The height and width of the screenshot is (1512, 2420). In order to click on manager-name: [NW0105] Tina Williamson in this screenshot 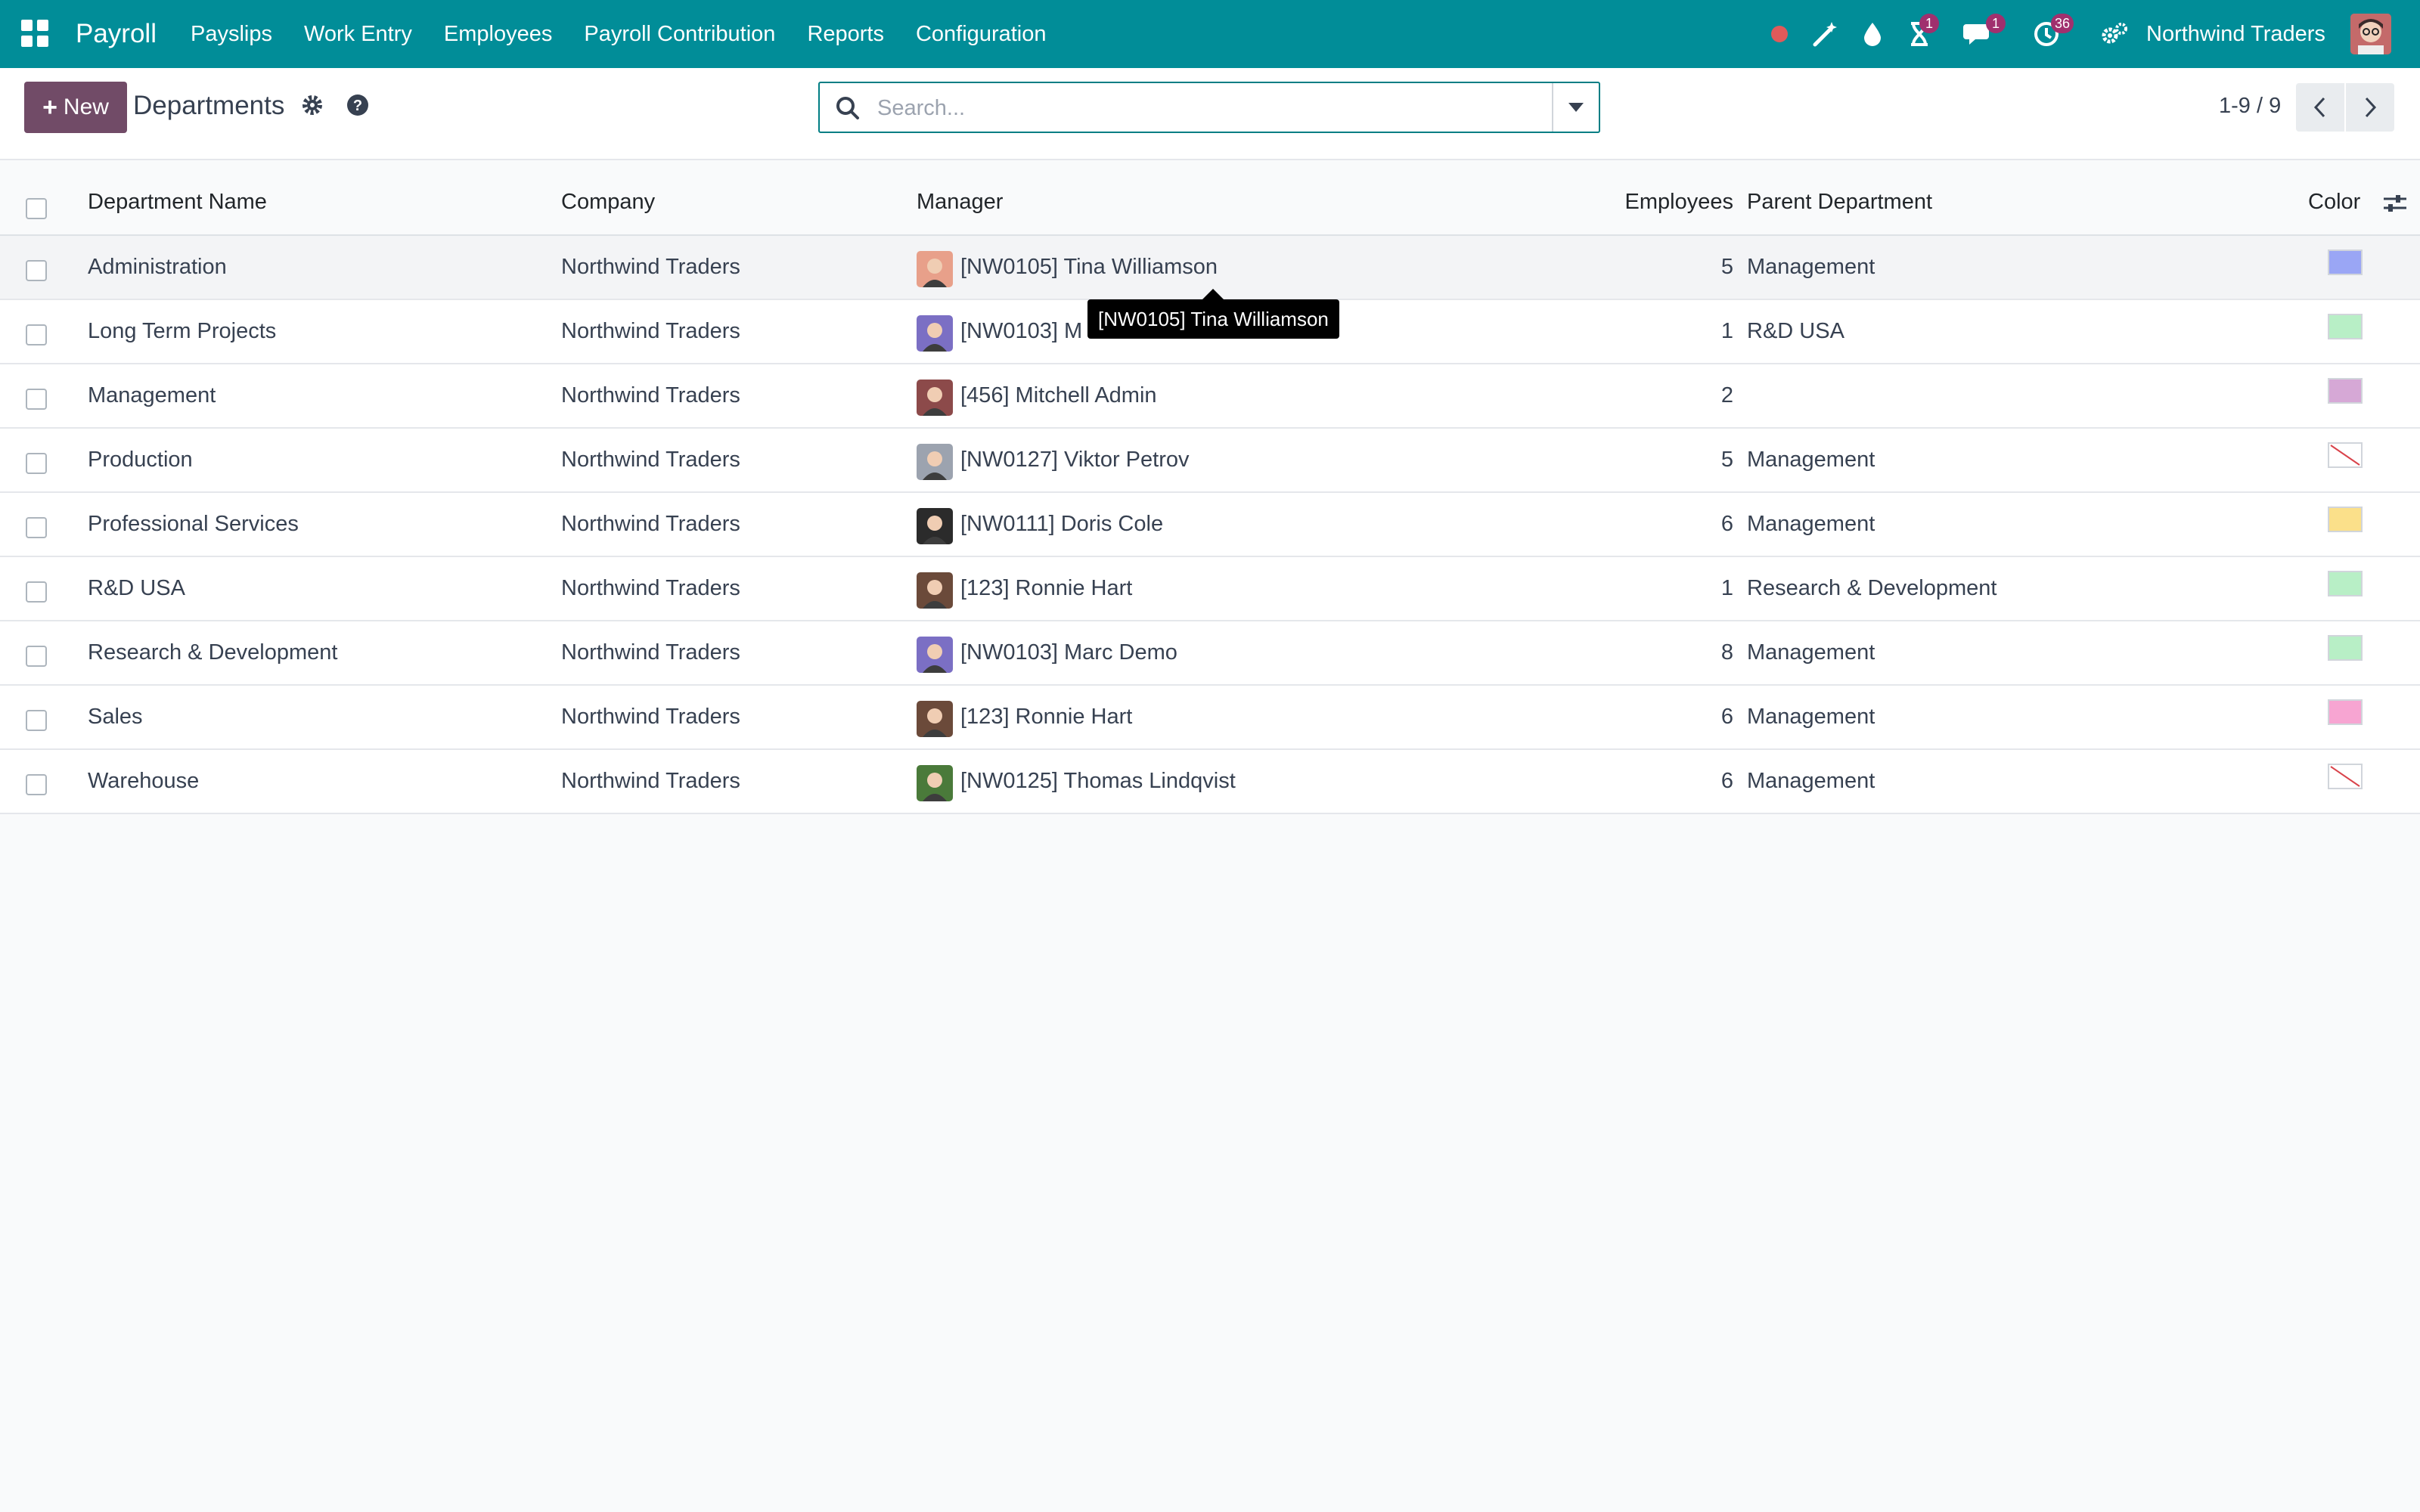, I will do `click(1089, 267)`.